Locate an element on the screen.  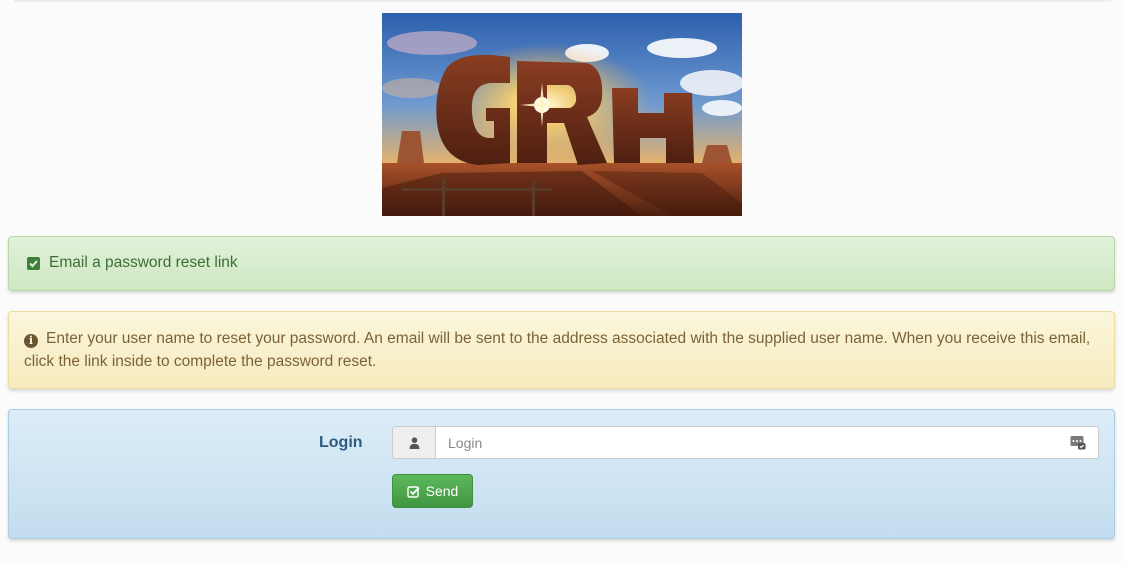
info-circle-icon: i is located at coordinates (31, 341).